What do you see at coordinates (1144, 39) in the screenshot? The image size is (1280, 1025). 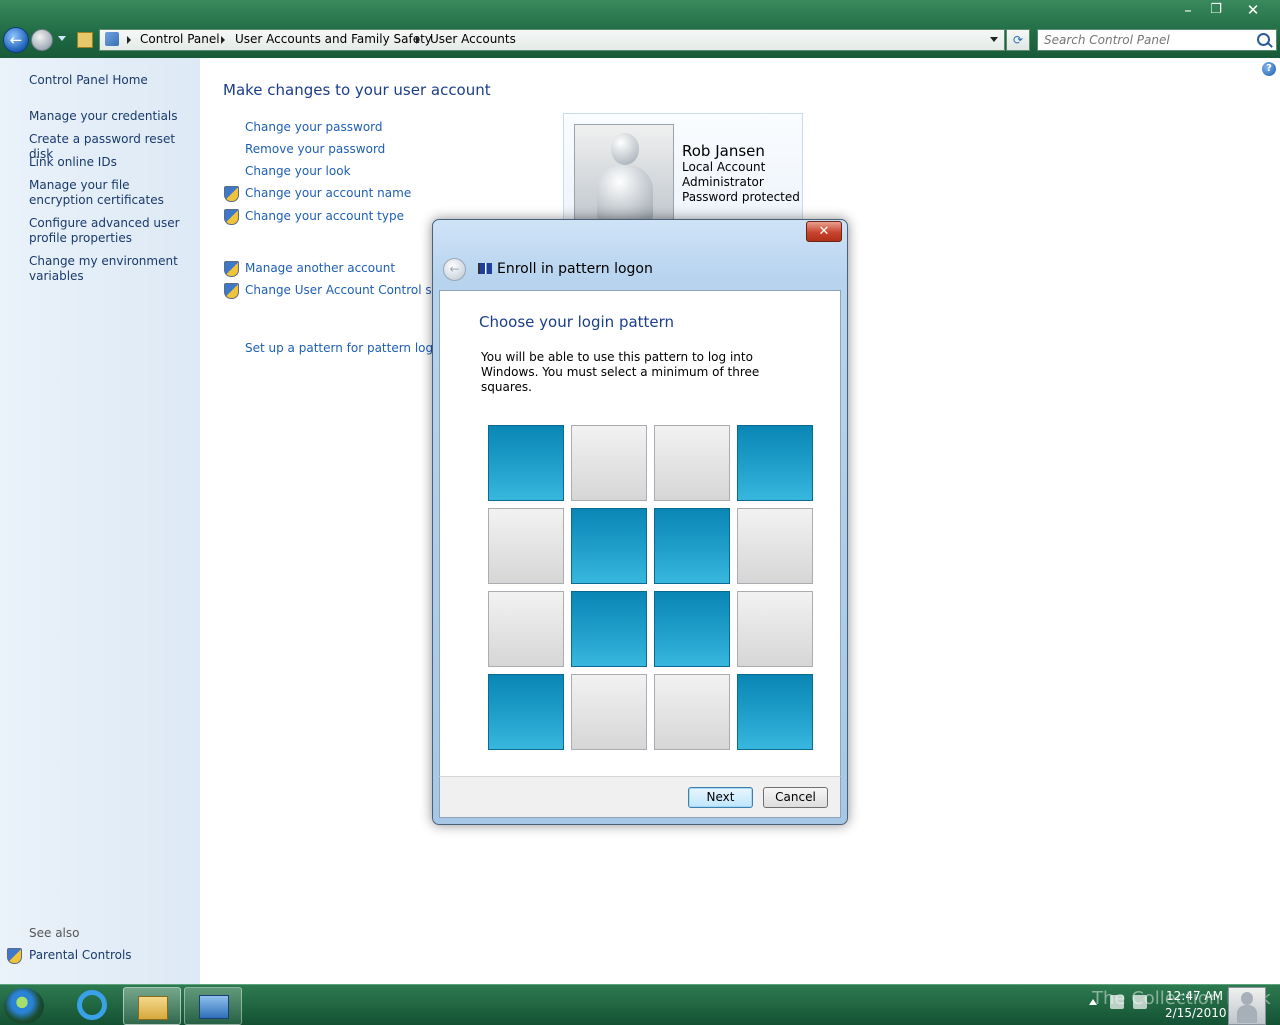 I see `search-input` at bounding box center [1144, 39].